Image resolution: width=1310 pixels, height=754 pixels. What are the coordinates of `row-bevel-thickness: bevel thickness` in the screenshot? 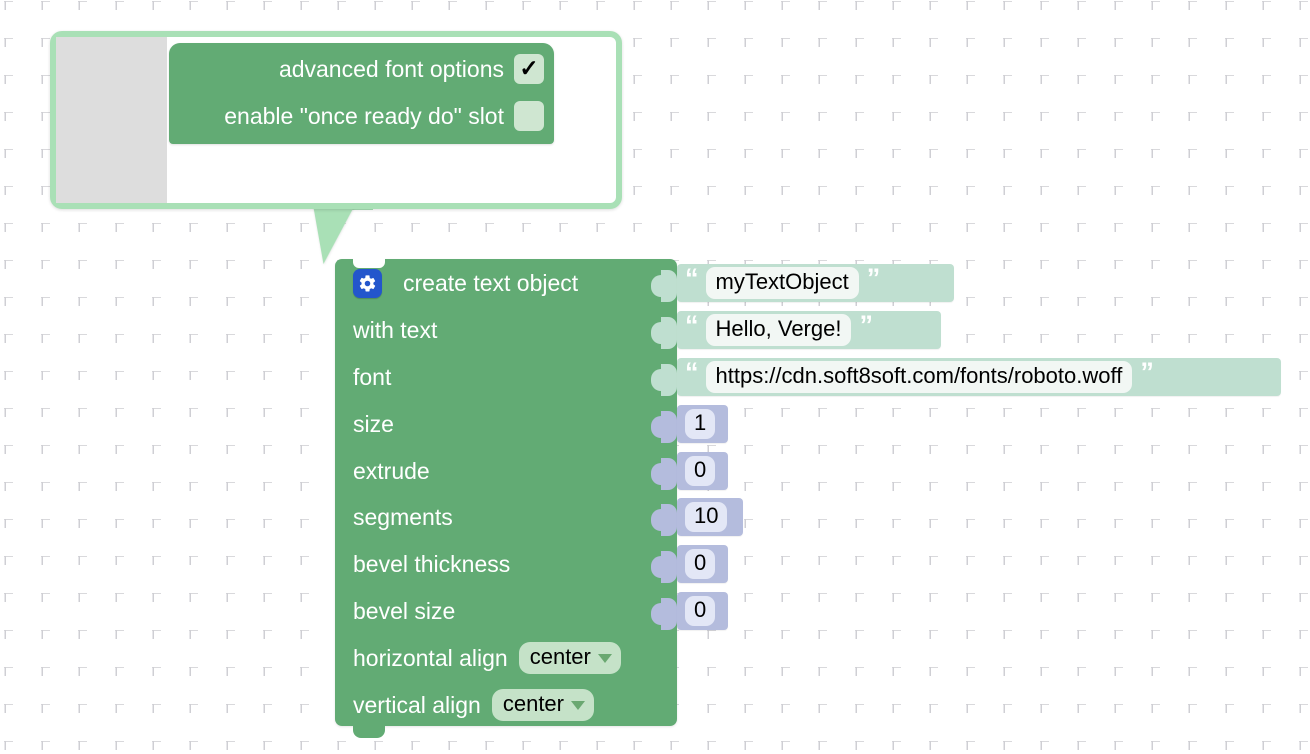 It's located at (431, 564).